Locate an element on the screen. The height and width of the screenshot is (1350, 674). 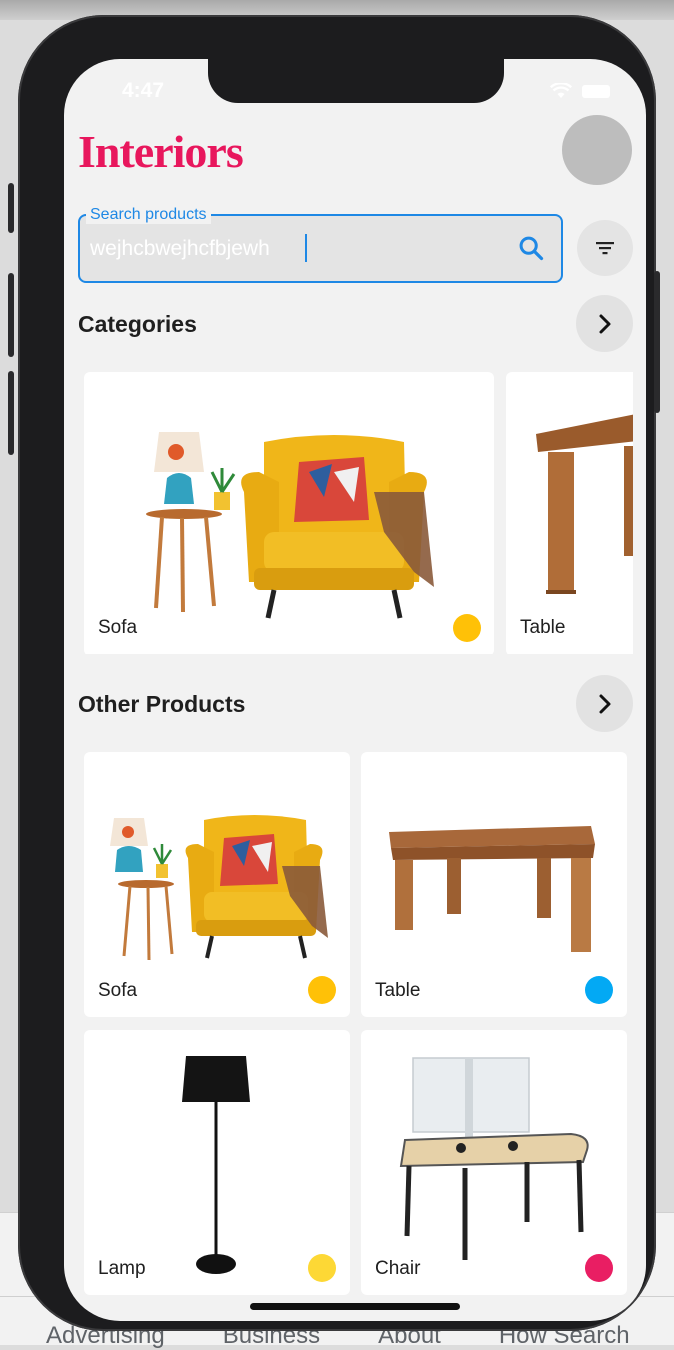
product-card-sofa: Sofa is located at coordinates (217, 884).